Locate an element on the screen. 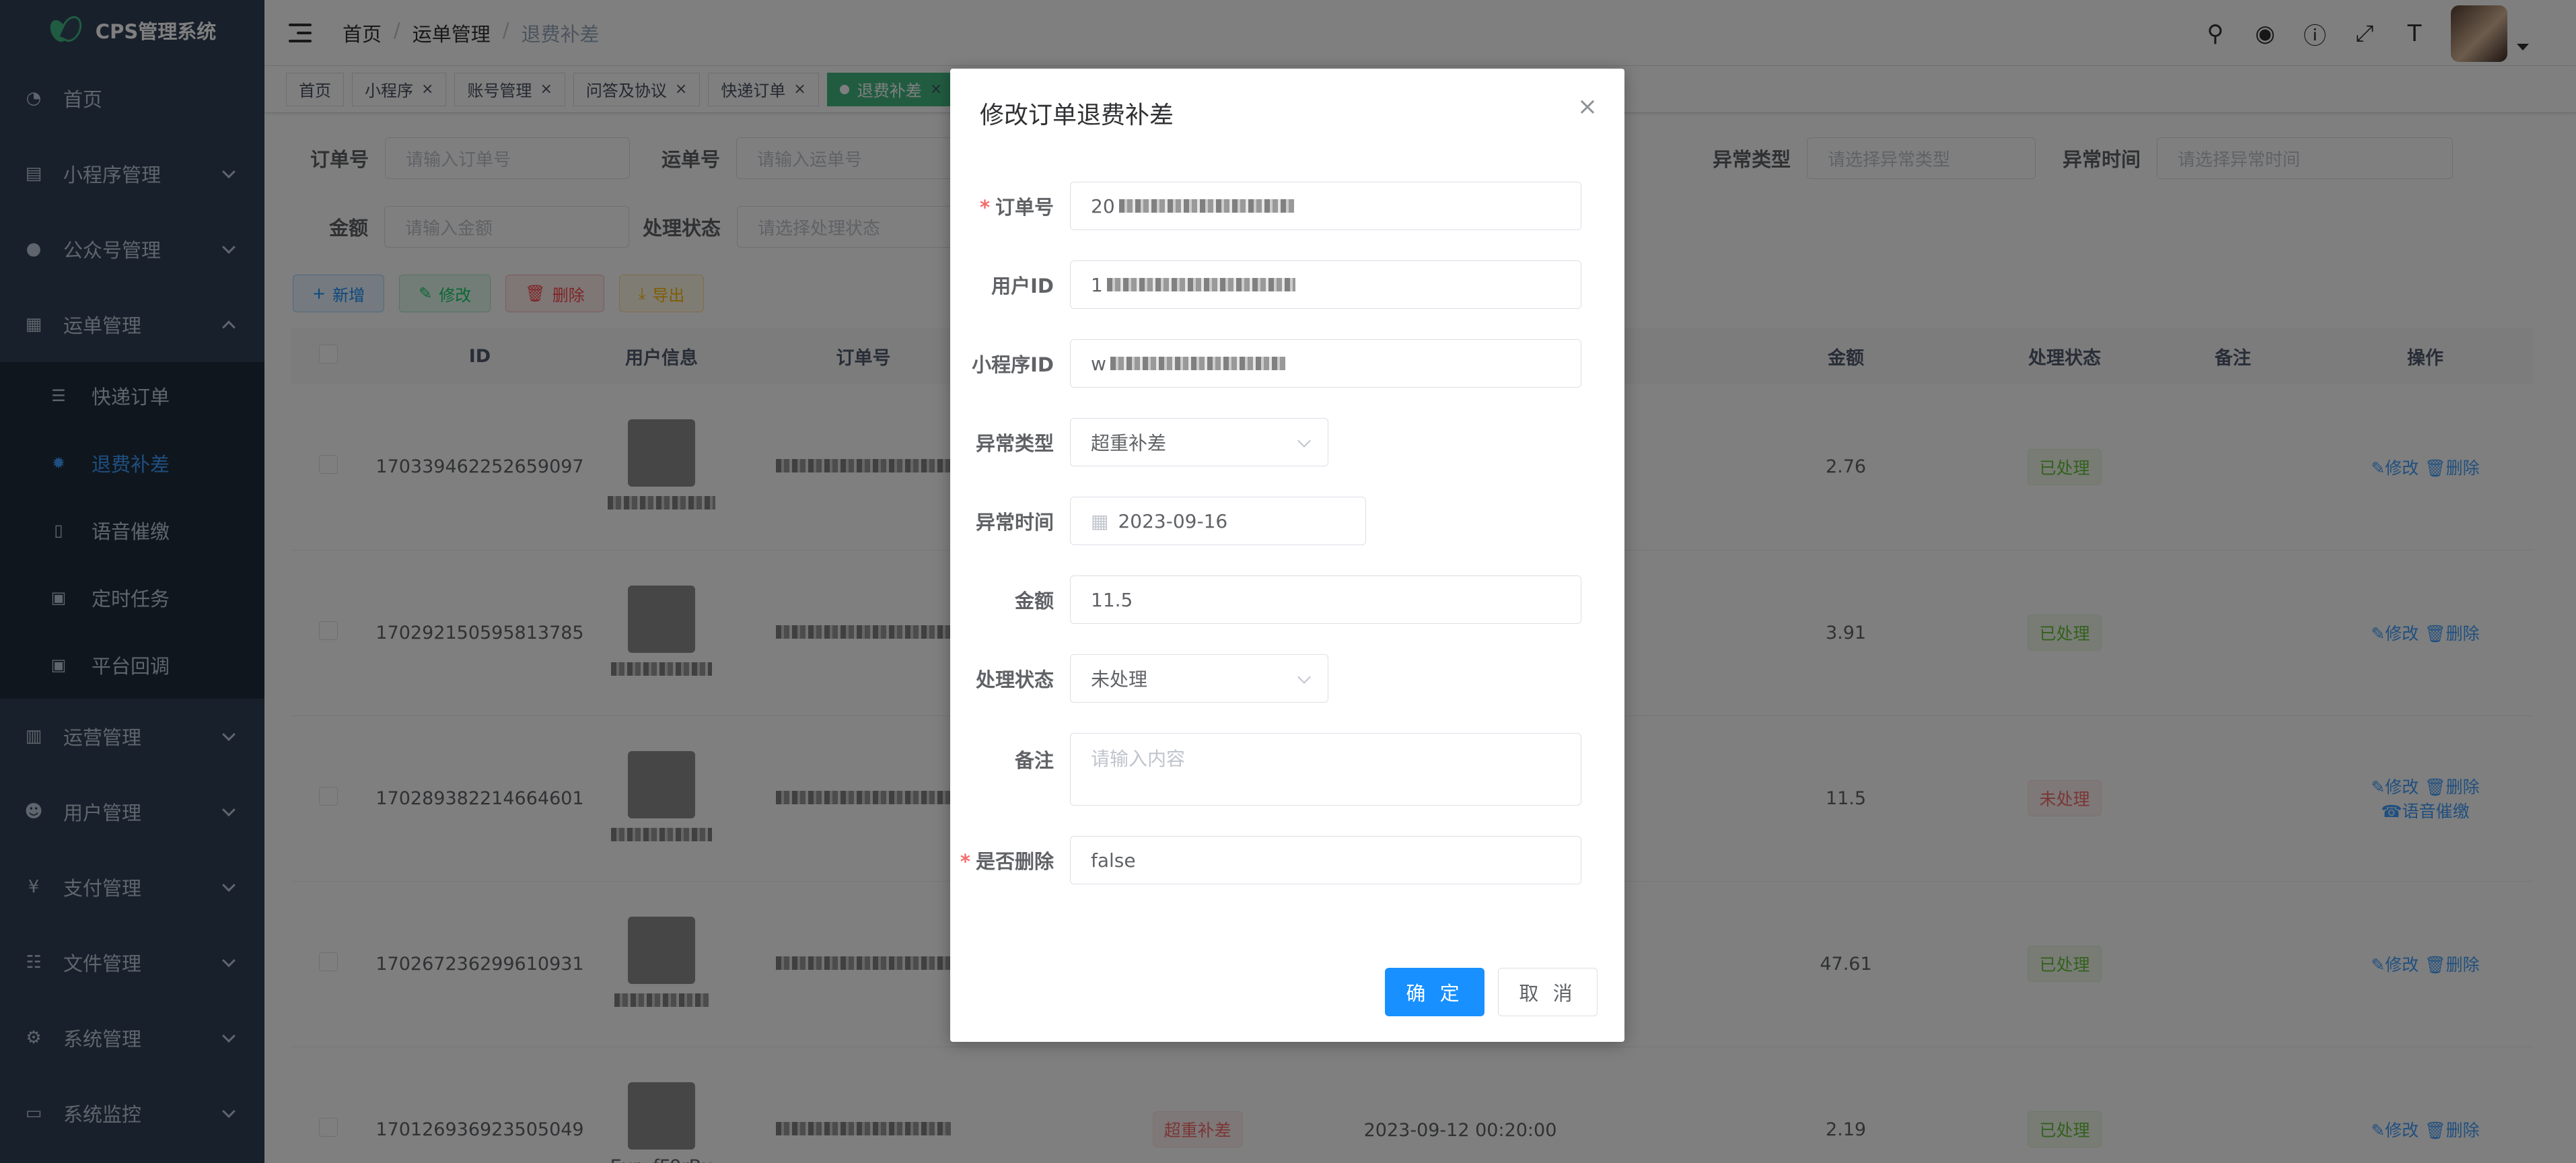  field-abnormal-type: 异常类型 超重补差 is located at coordinates (1139, 442).